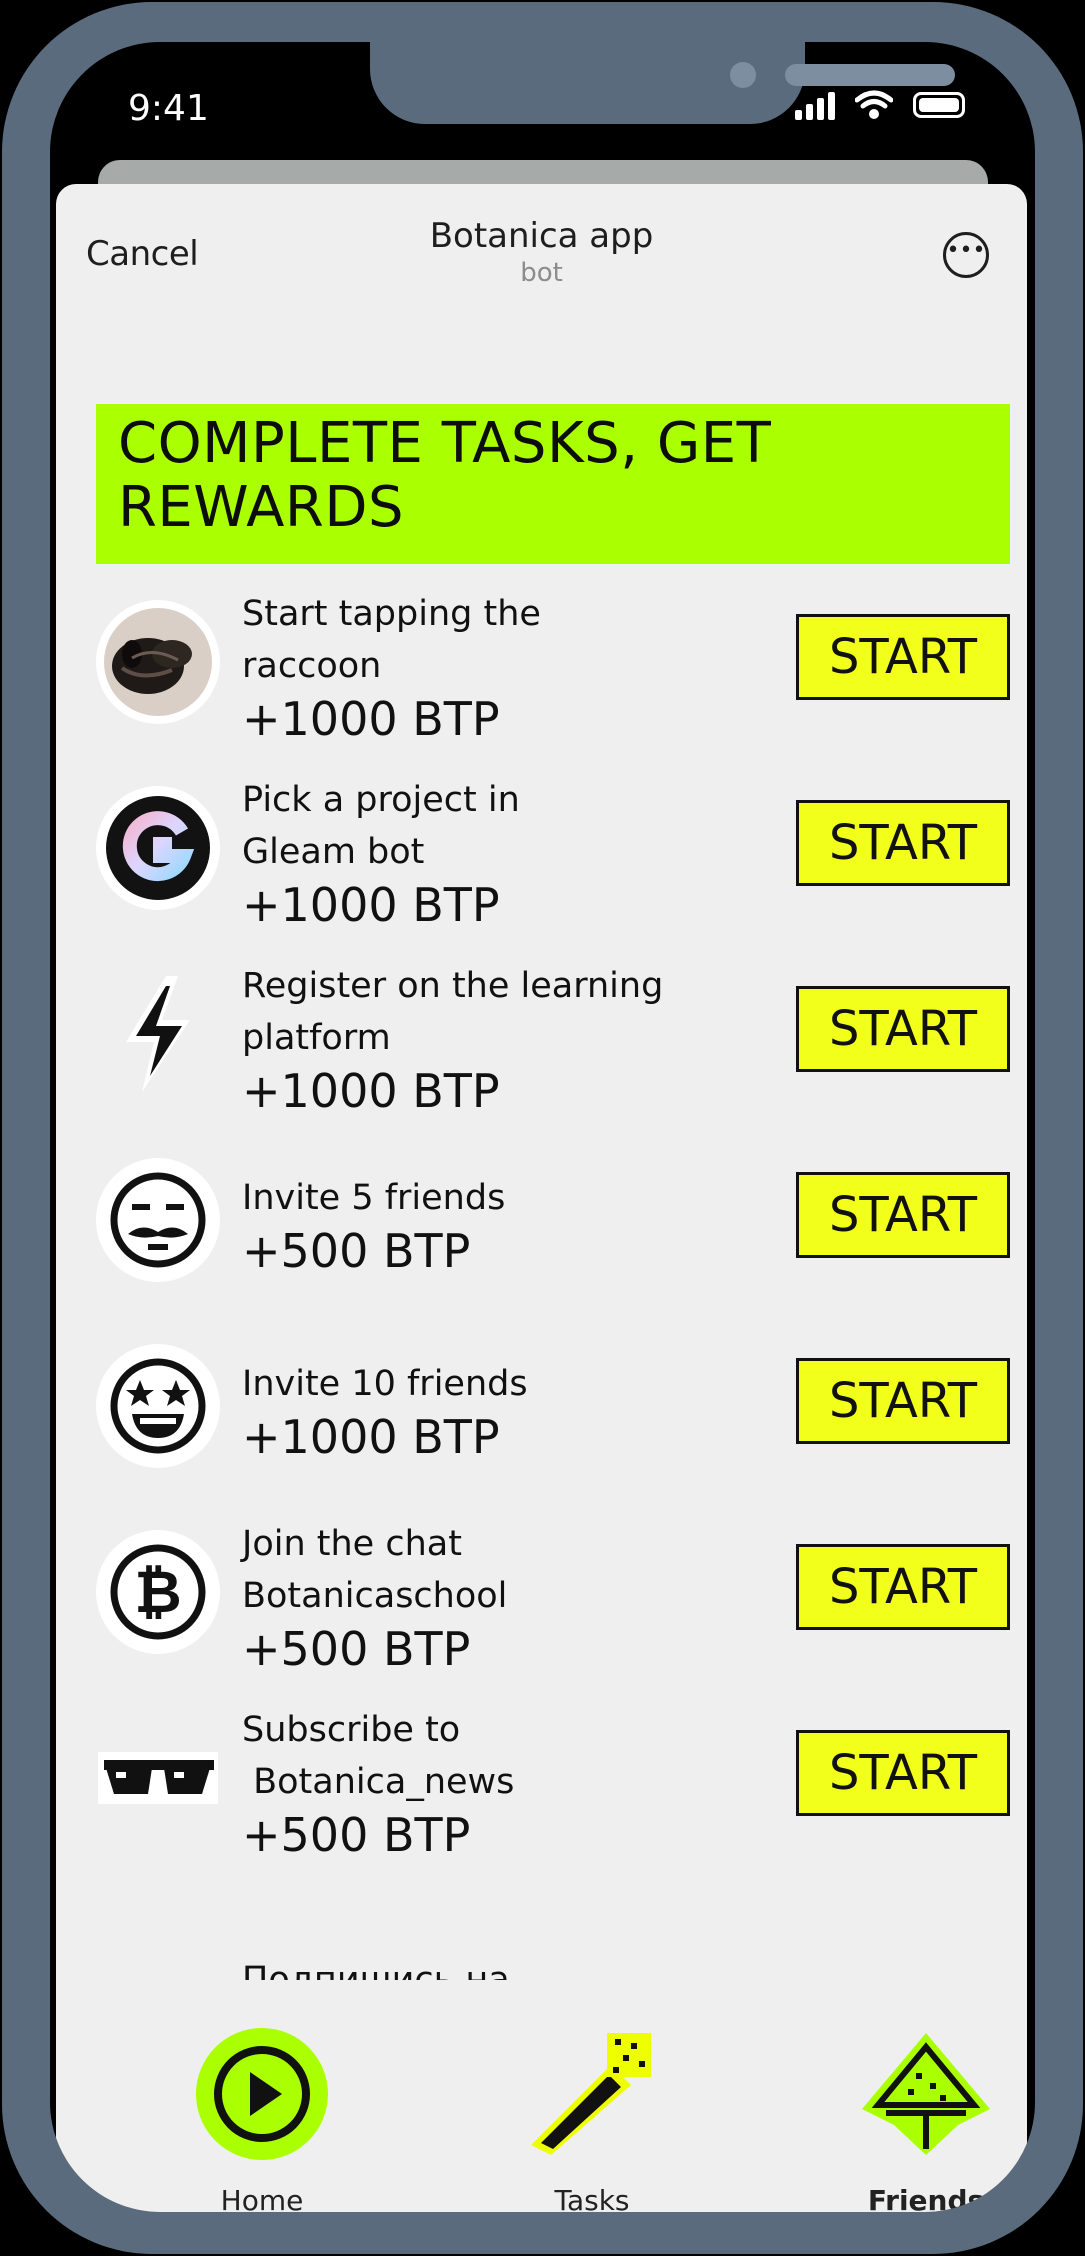 The height and width of the screenshot is (2256, 1085). What do you see at coordinates (158, 662) in the screenshot?
I see `raccoon-avatar-icon` at bounding box center [158, 662].